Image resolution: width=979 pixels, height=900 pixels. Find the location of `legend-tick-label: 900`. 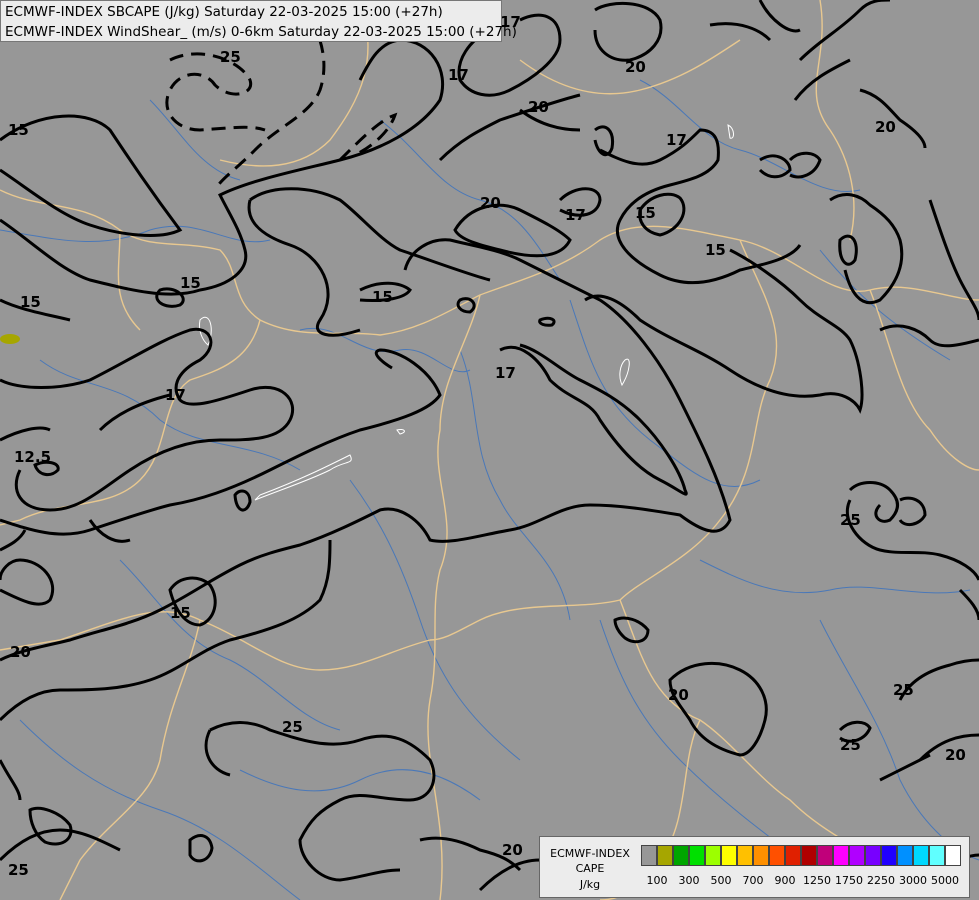

legend-tick-label: 900 is located at coordinates (785, 880).